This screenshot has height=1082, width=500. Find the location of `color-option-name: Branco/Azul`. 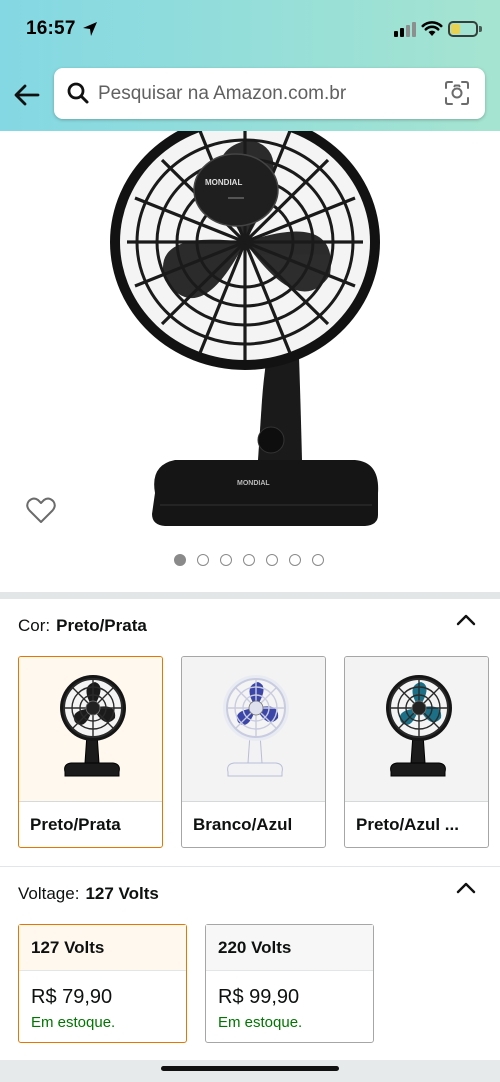

color-option-name: Branco/Azul is located at coordinates (243, 824).